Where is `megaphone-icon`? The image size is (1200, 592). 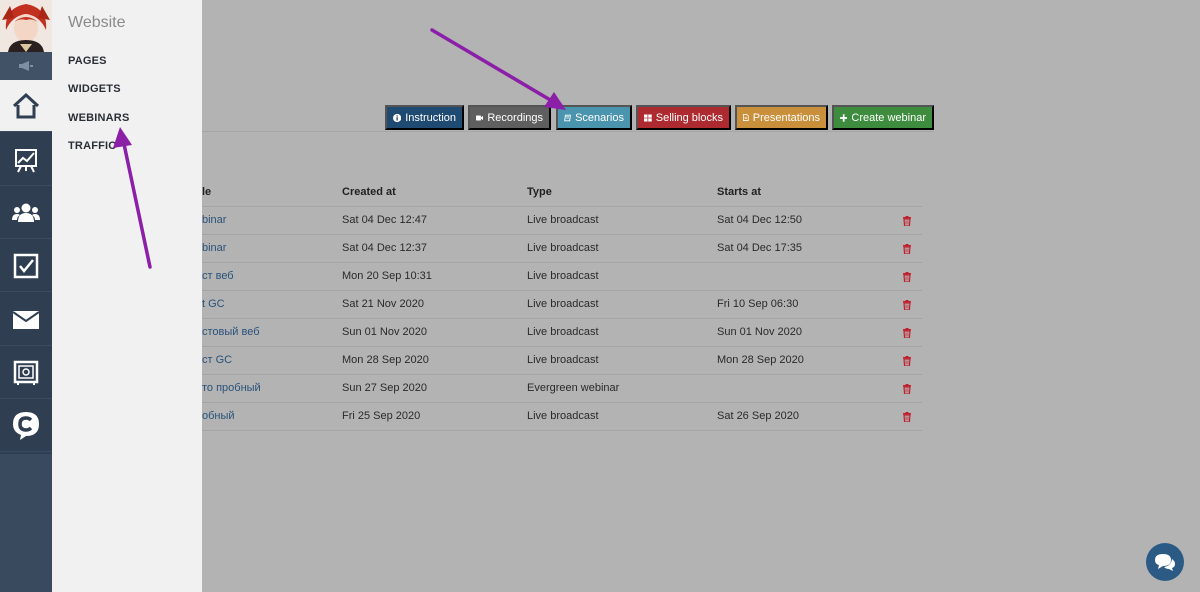
megaphone-icon is located at coordinates (26, 66).